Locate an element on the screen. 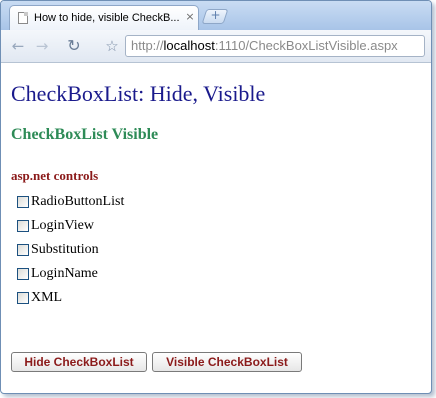  checkbox-item: Substitution is located at coordinates (70, 250).